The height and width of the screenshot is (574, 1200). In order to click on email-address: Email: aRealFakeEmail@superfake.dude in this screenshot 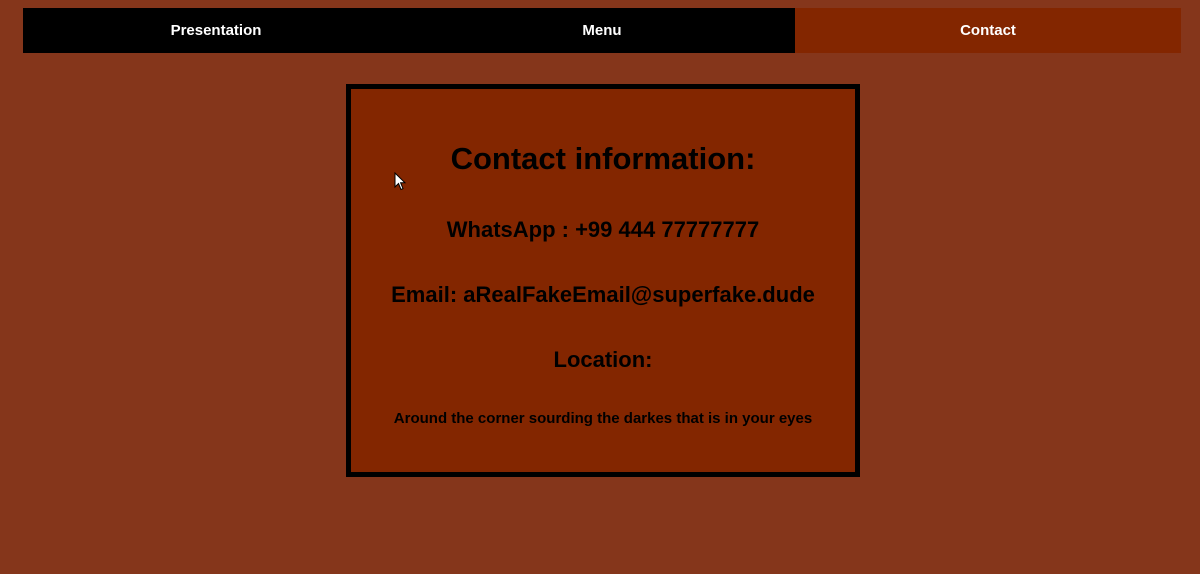, I will do `click(603, 294)`.